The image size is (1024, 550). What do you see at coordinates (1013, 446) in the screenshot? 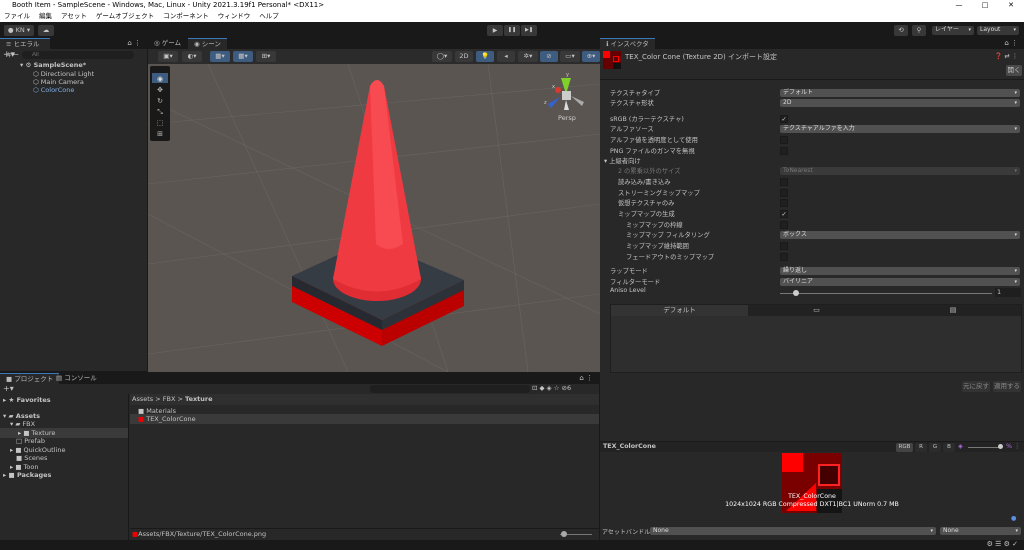
I see `mip-icon: % ⋮` at bounding box center [1013, 446].